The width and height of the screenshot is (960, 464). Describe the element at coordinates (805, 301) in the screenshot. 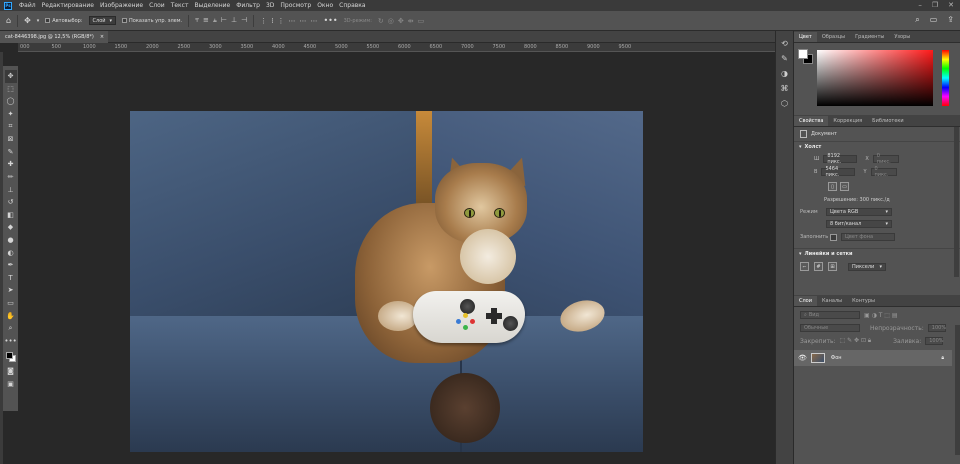

I see `tab-layers: Слои` at that location.